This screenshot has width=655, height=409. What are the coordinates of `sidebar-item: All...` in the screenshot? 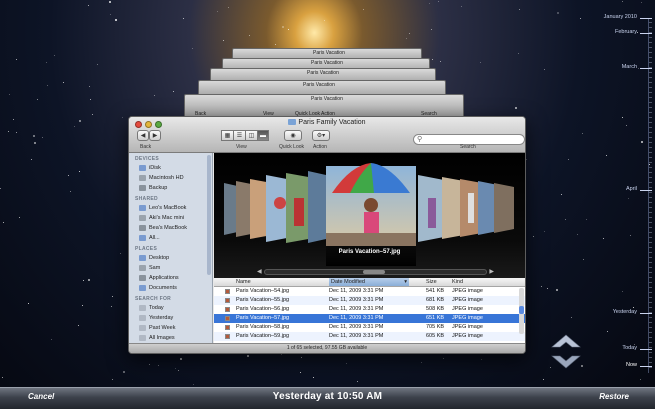 It's located at (170, 238).